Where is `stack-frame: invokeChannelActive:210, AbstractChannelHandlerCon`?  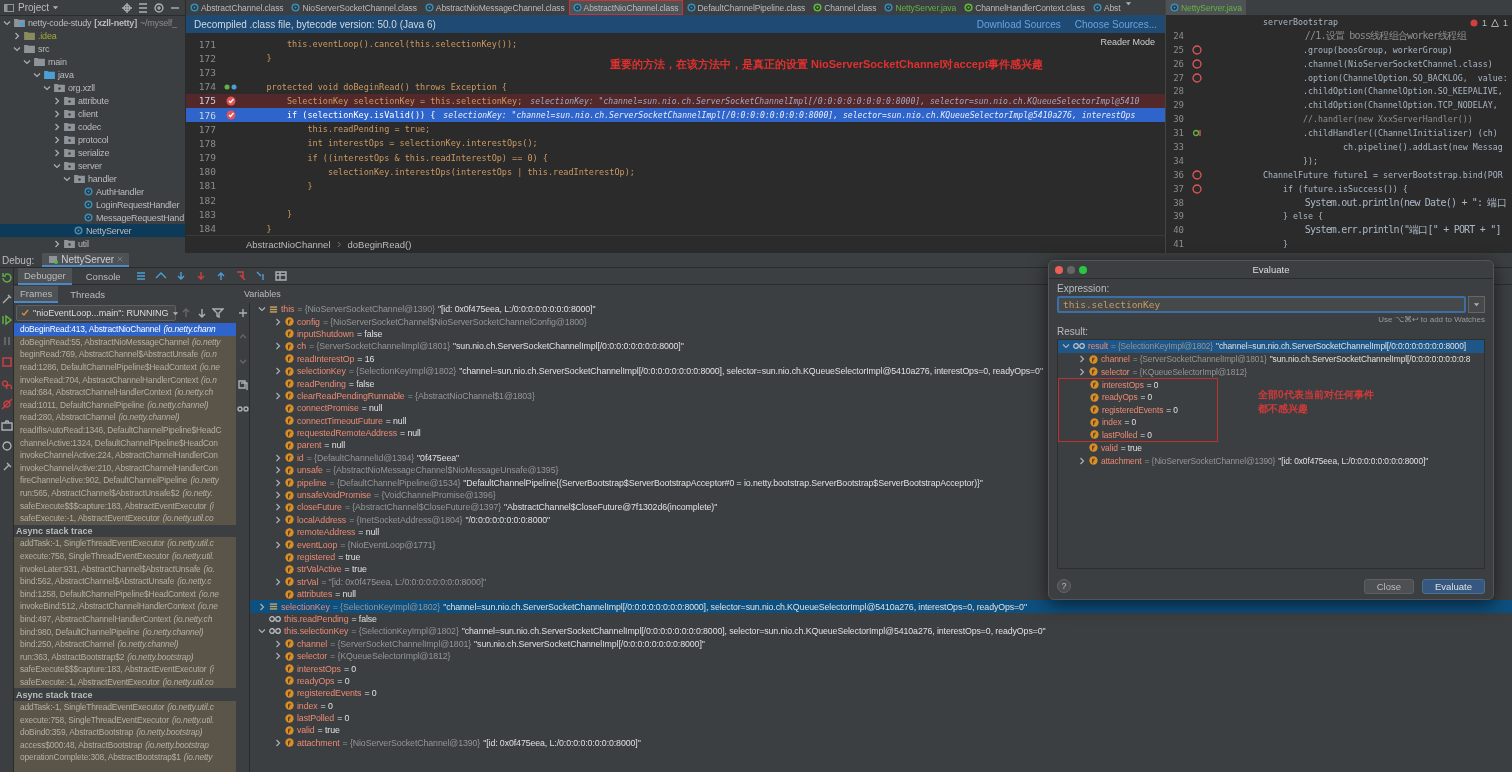 stack-frame: invokeChannelActive:210, AbstractChannelHandlerCon is located at coordinates (125, 468).